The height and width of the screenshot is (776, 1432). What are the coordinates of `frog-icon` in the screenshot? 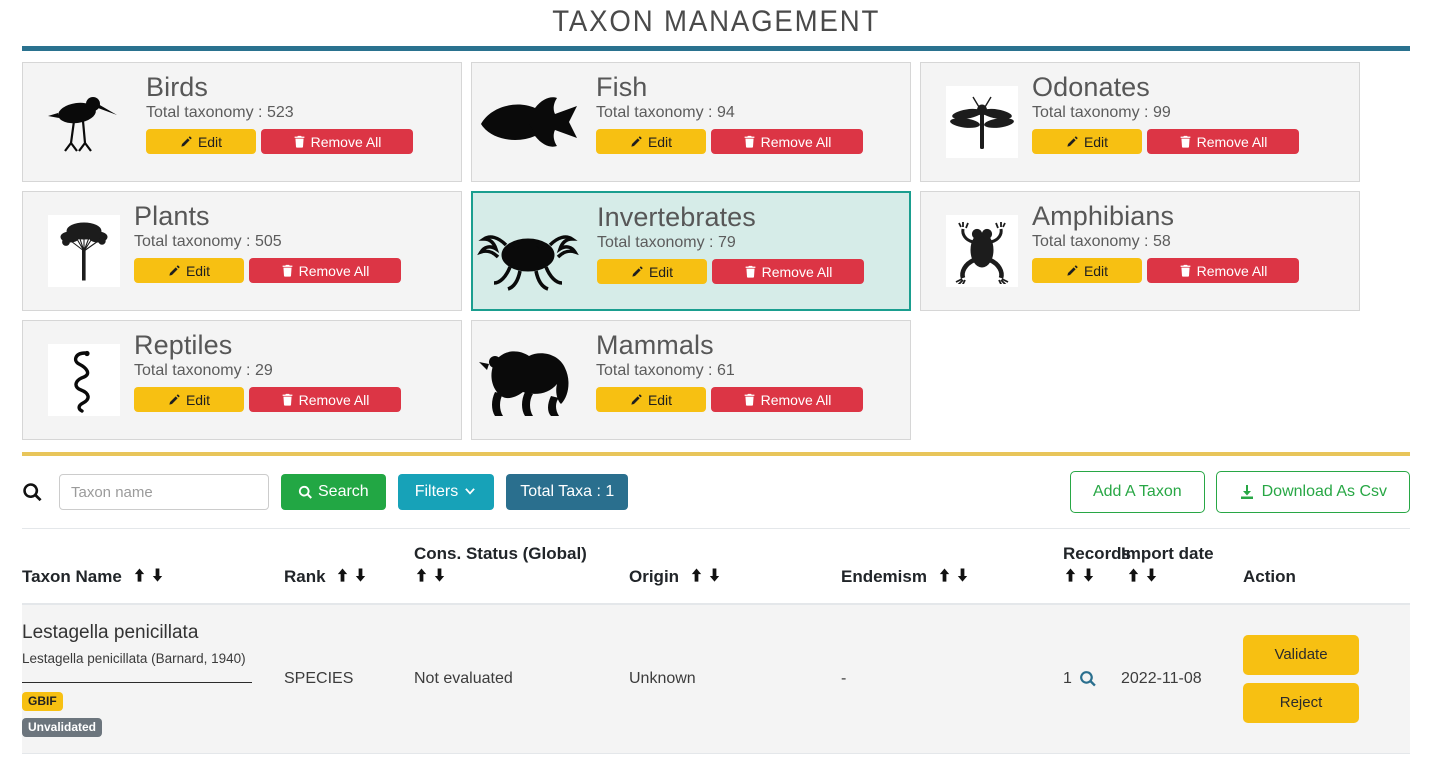 It's located at (982, 251).